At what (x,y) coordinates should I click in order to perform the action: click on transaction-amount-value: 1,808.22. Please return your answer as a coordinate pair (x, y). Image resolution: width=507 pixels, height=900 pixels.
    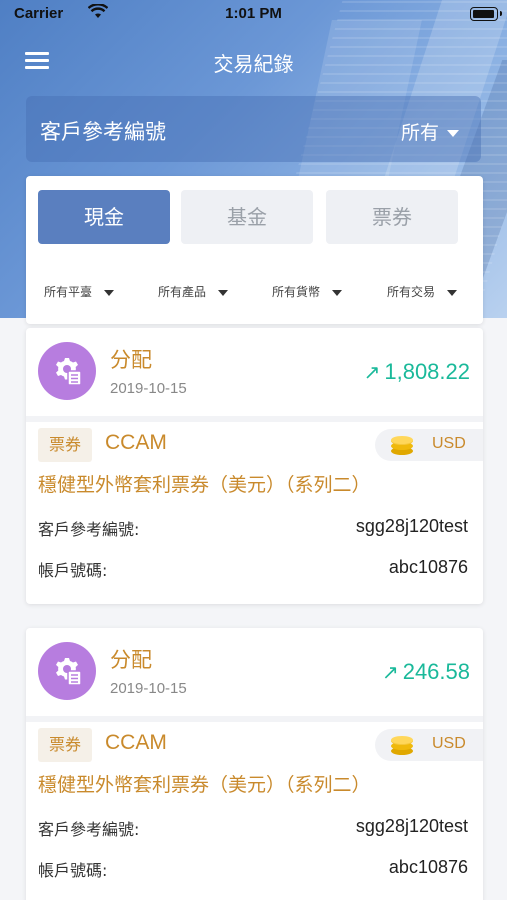
    Looking at the image, I should click on (427, 371).